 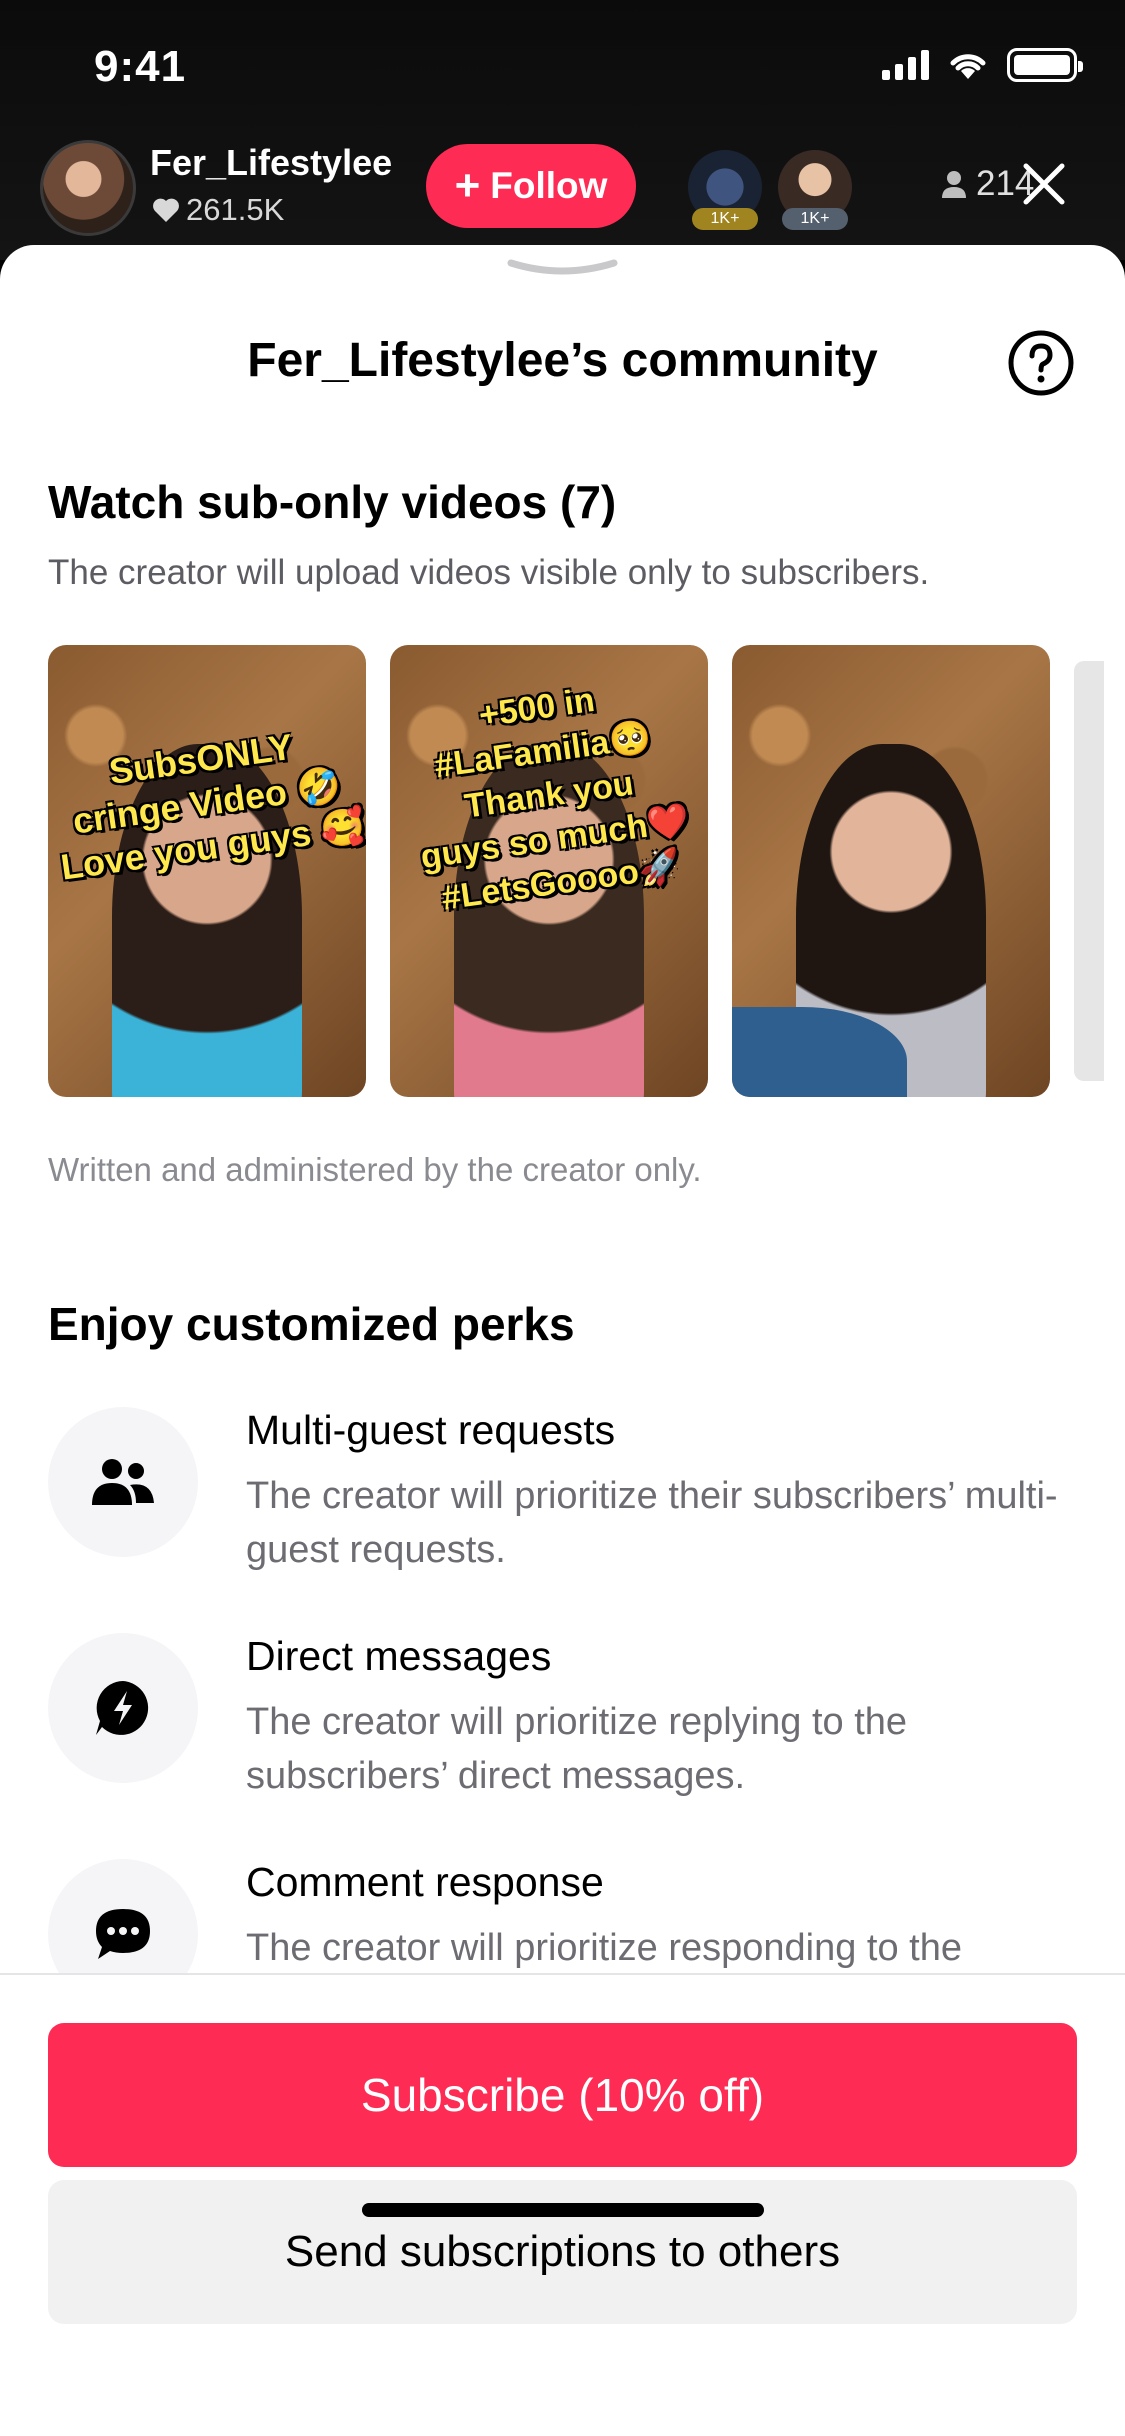 I want to click on status-icons, so click(x=982, y=65).